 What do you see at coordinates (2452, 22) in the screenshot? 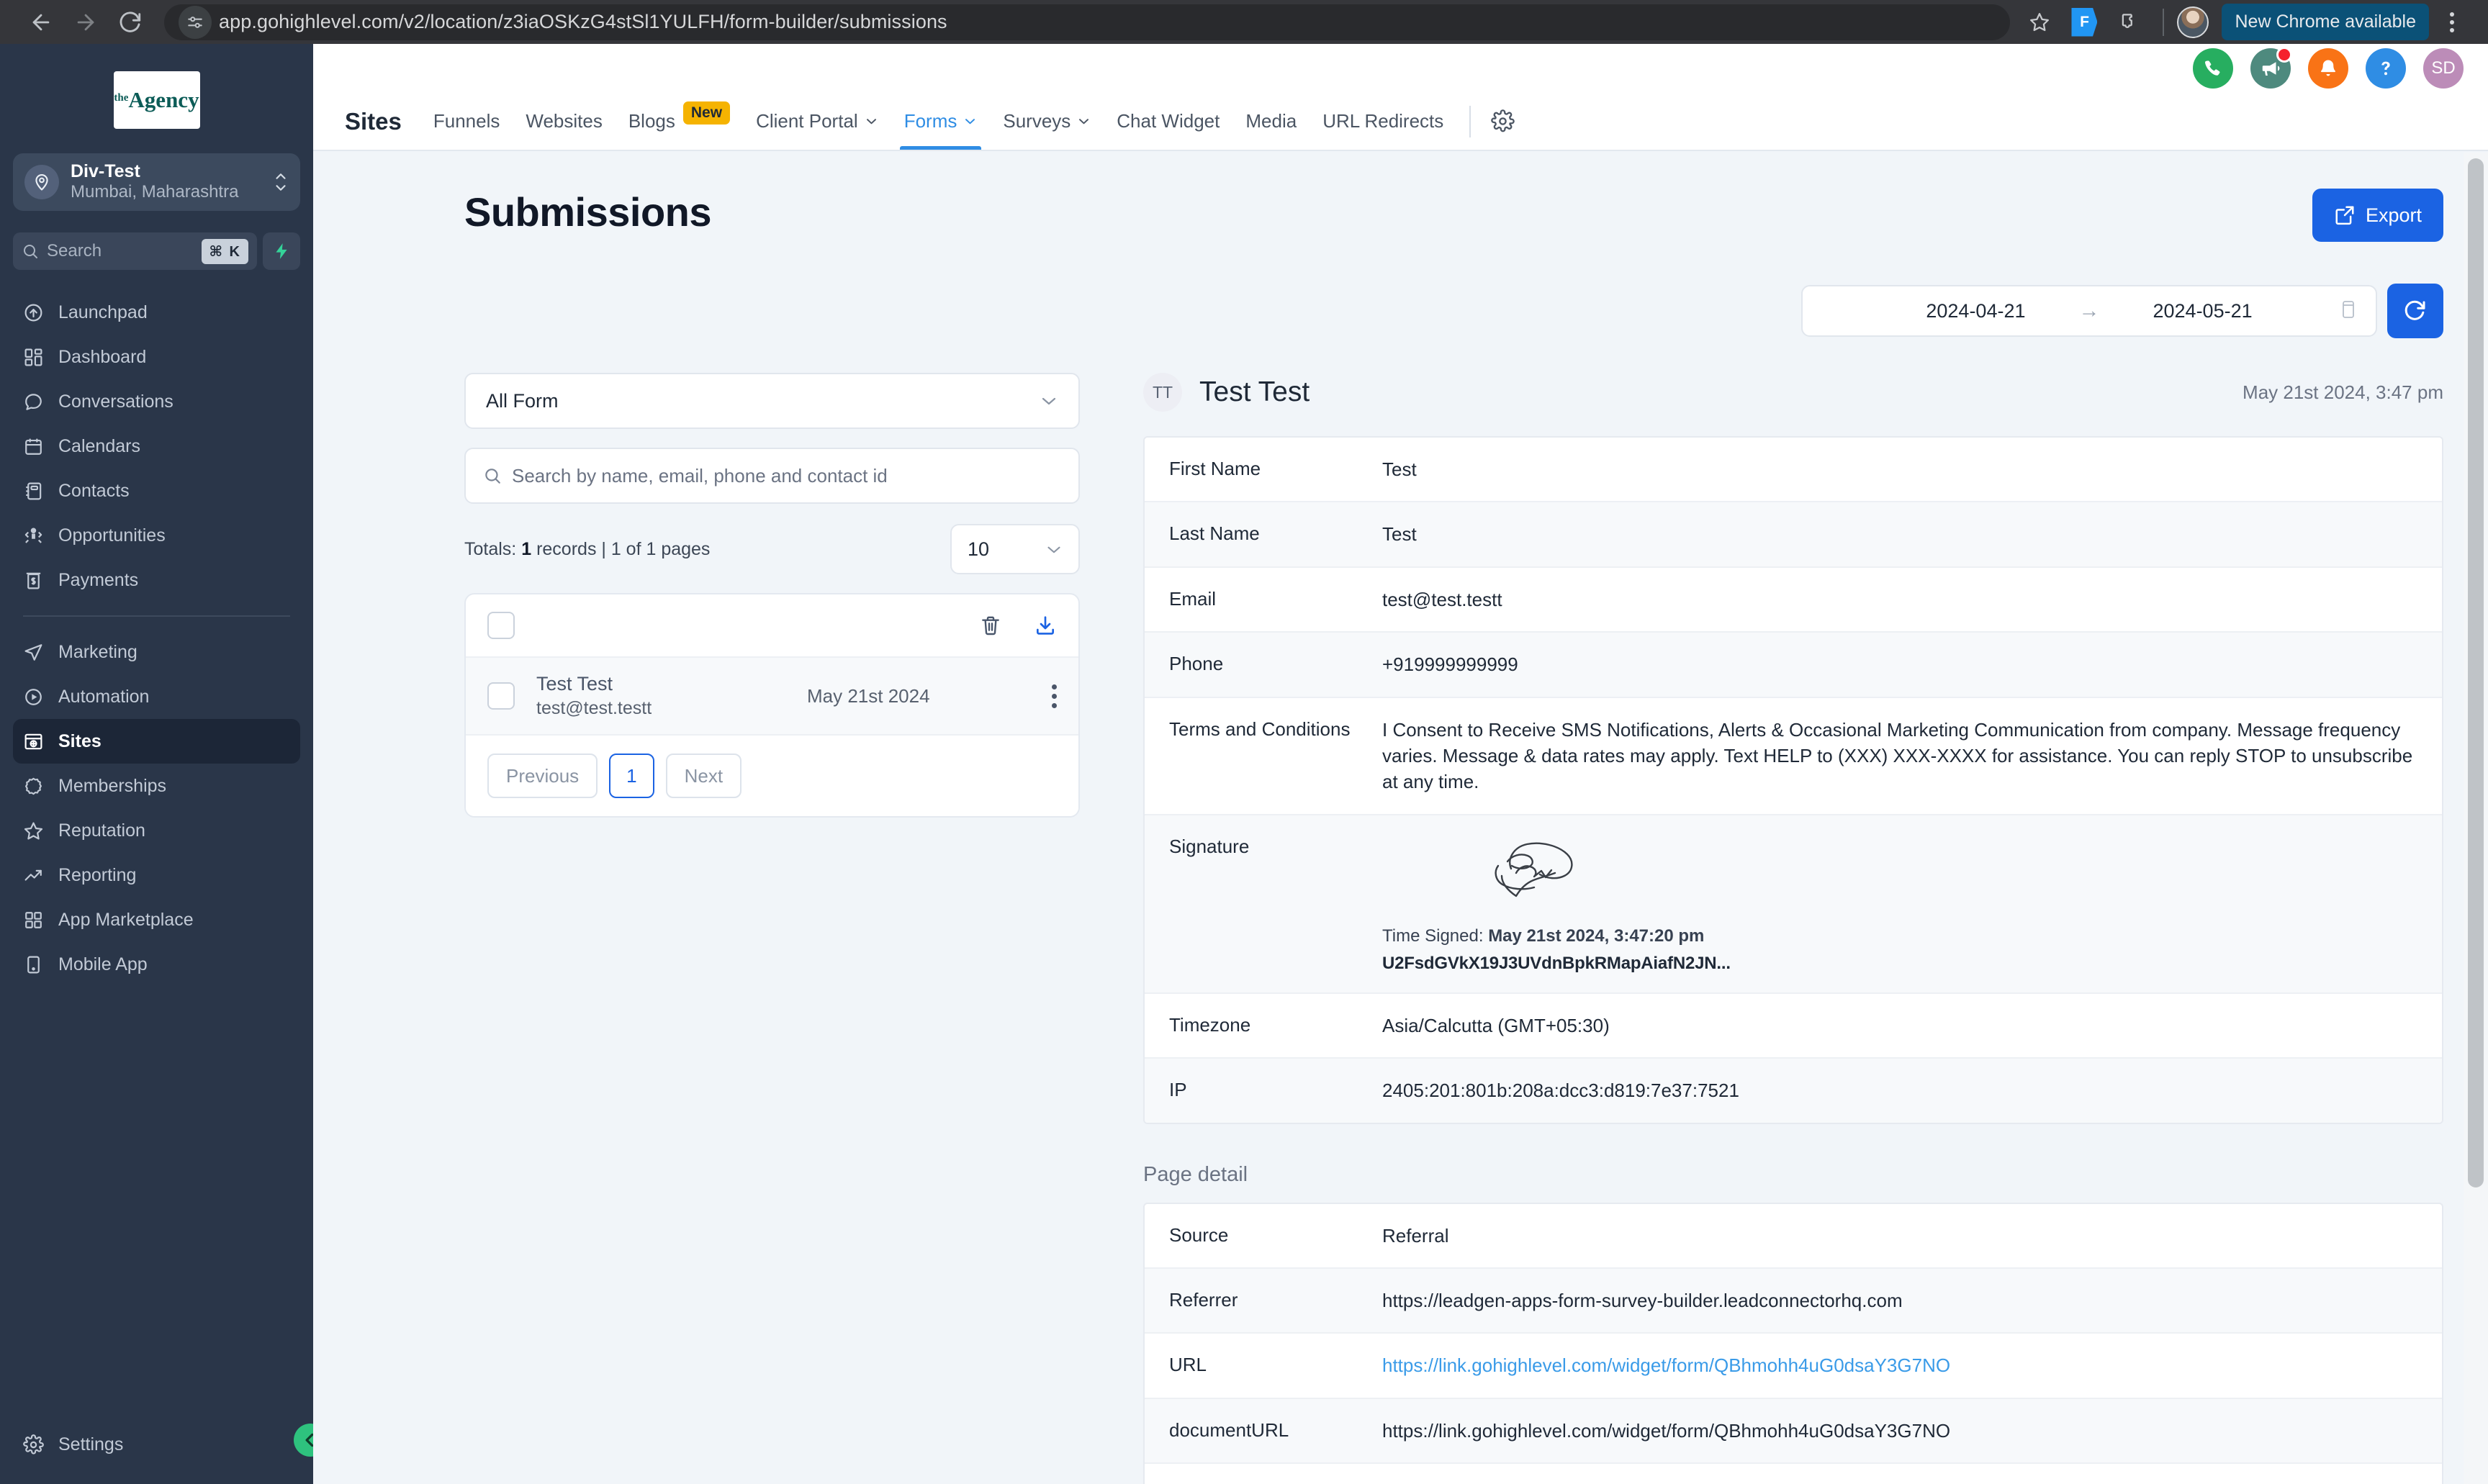
I see `three-dot-menu-icon` at bounding box center [2452, 22].